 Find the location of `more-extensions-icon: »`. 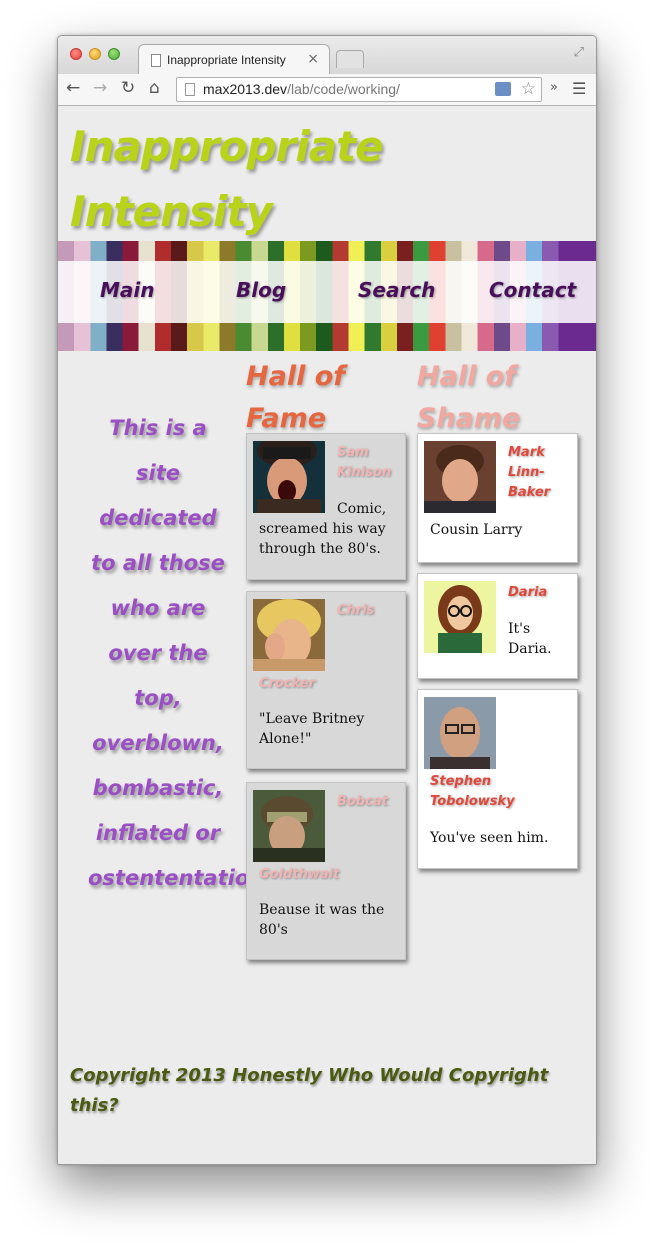

more-extensions-icon: » is located at coordinates (554, 87).